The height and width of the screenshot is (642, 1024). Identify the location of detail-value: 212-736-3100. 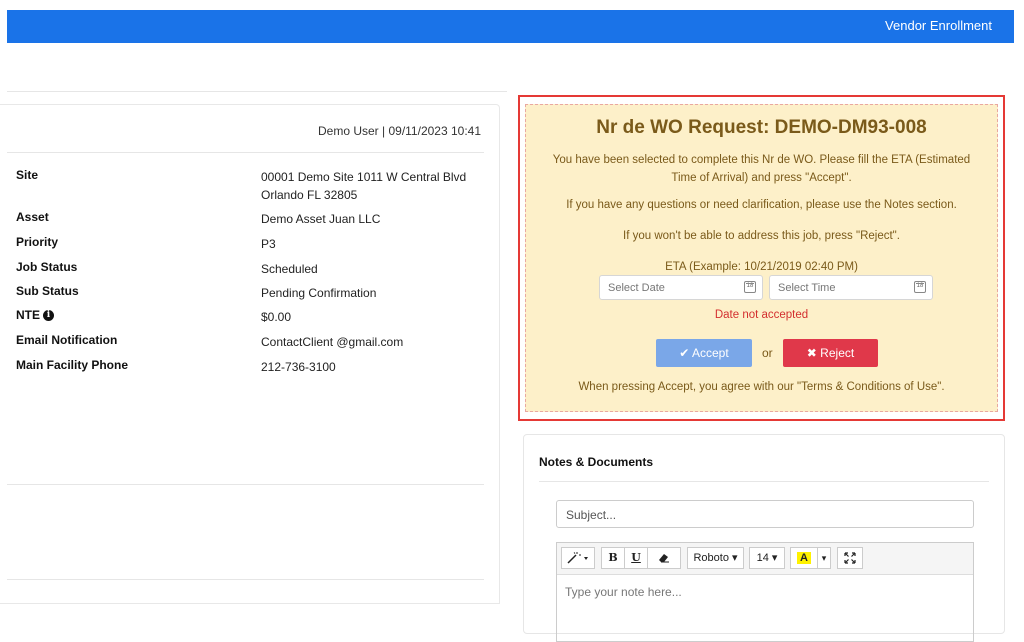
(298, 367).